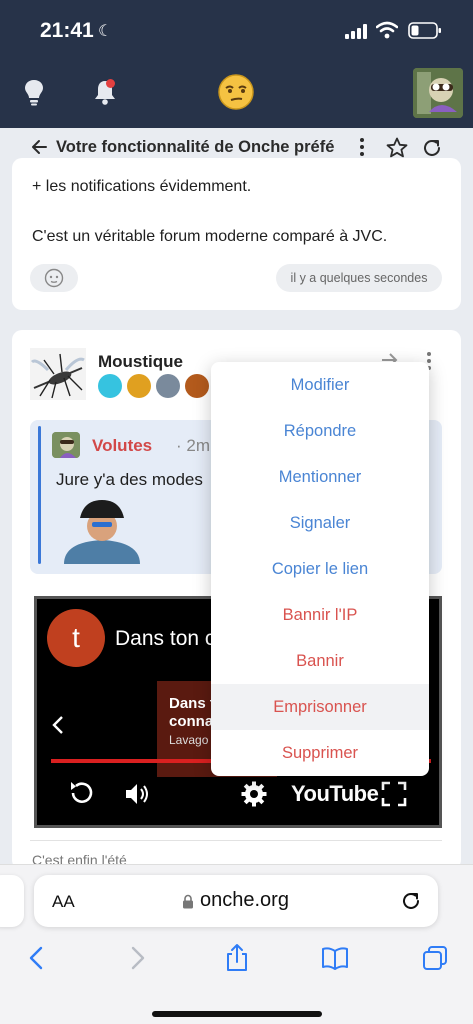 The image size is (473, 1024). Describe the element at coordinates (12, 901) in the screenshot. I see `previous-tab-peek` at that location.